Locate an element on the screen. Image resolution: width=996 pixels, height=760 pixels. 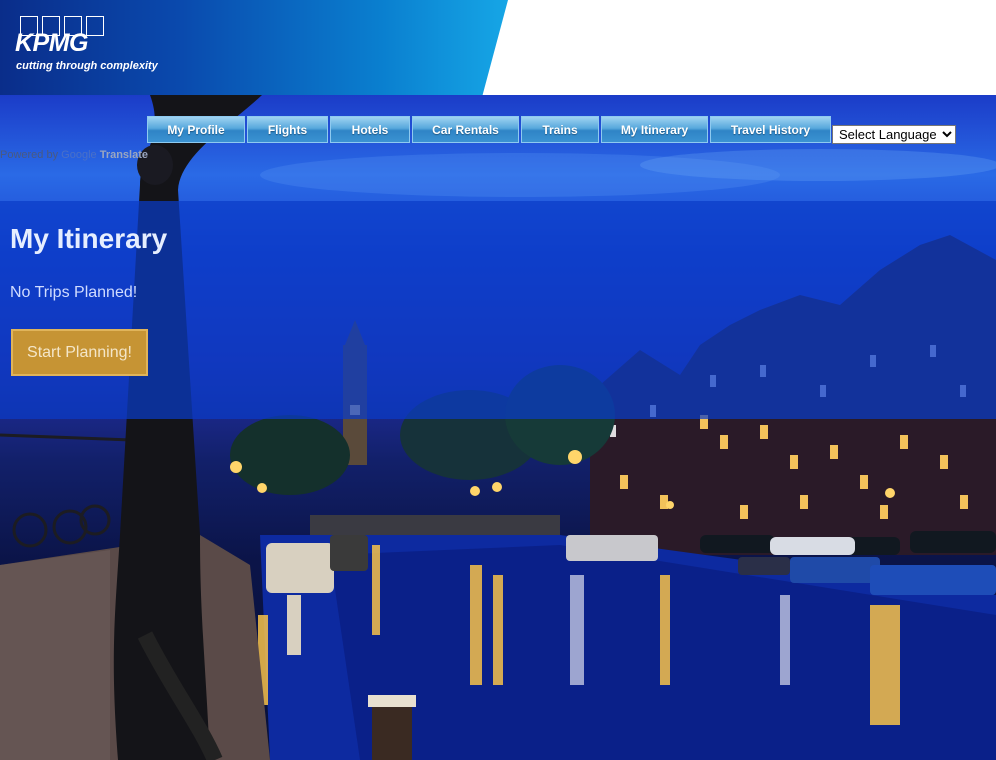
kpmg-logo: KPMG is located at coordinates (52, 43).